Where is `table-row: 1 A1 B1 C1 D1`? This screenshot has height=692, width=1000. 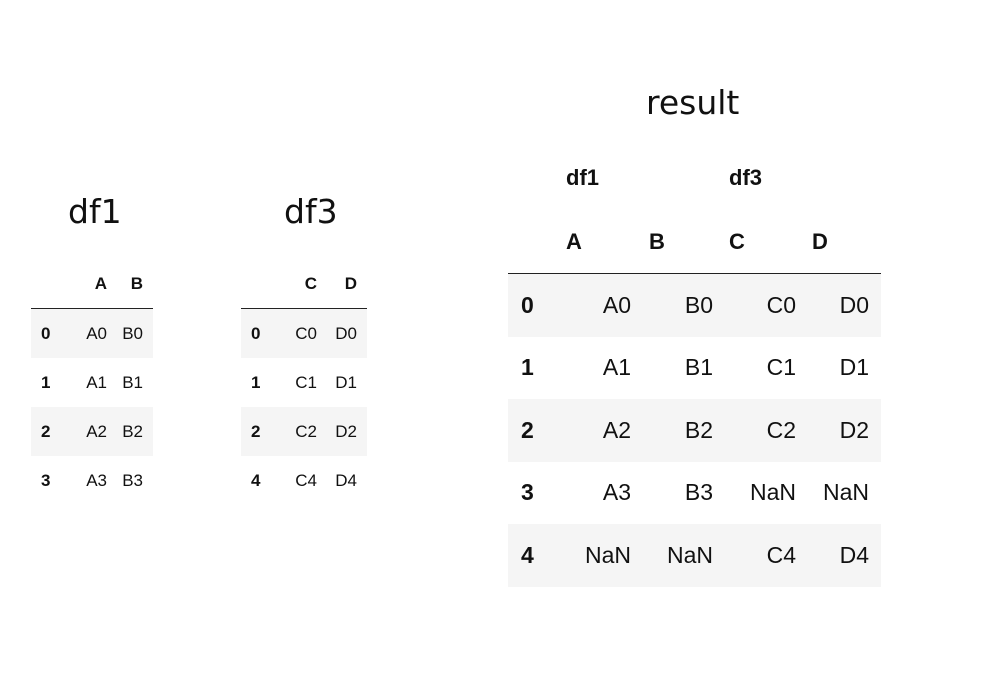 table-row: 1 A1 B1 C1 D1 is located at coordinates (694, 368).